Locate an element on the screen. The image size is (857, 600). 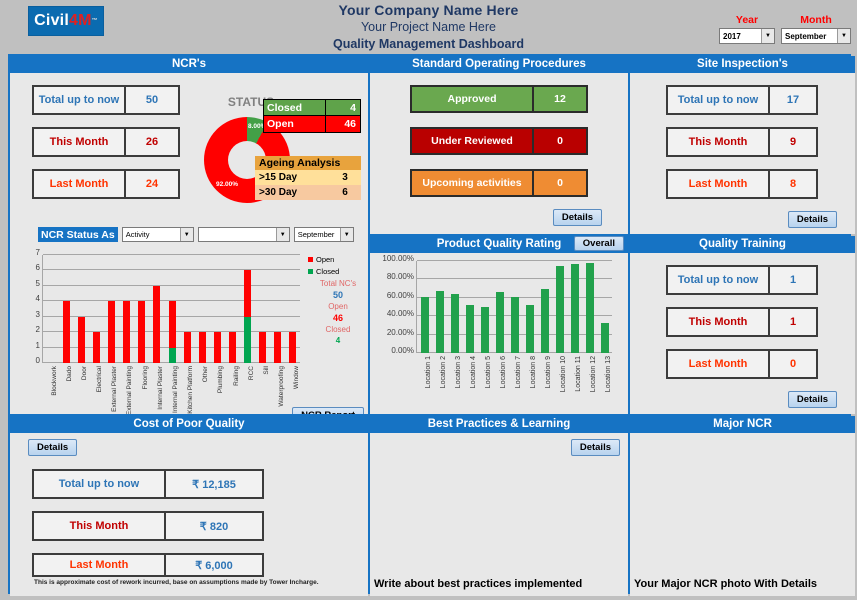
y-axis-tick: 5 is located at coordinates (37, 283).